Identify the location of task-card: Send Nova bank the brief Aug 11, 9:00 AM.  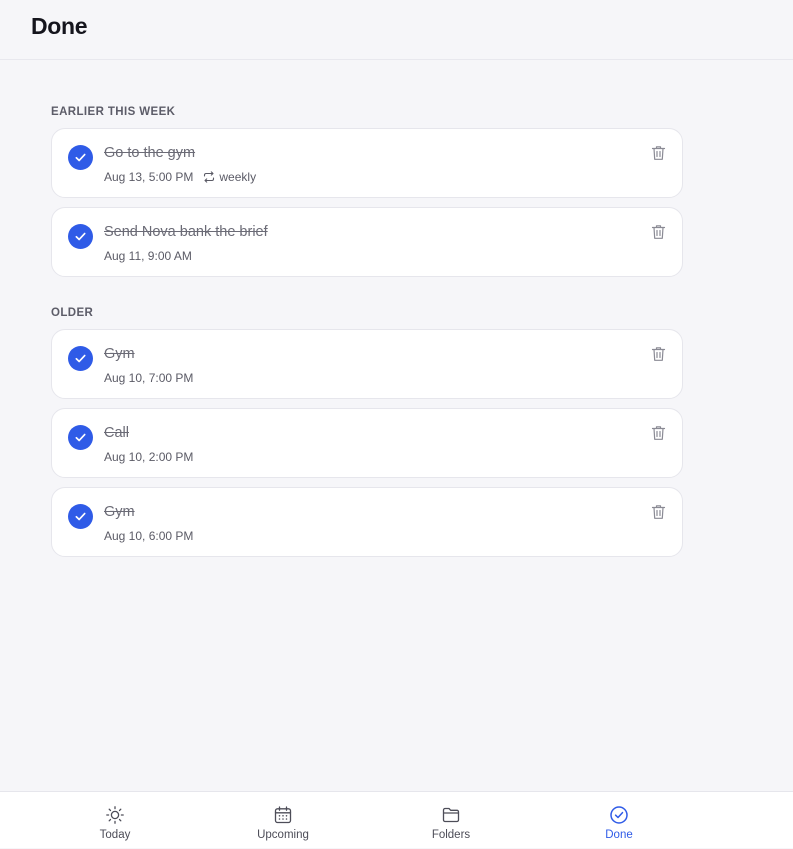
(367, 242).